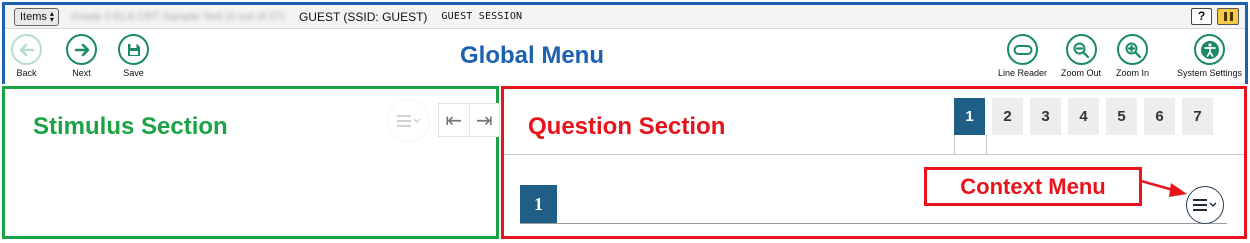  I want to click on zoom-in-button: Zoom In, so click(1132, 56).